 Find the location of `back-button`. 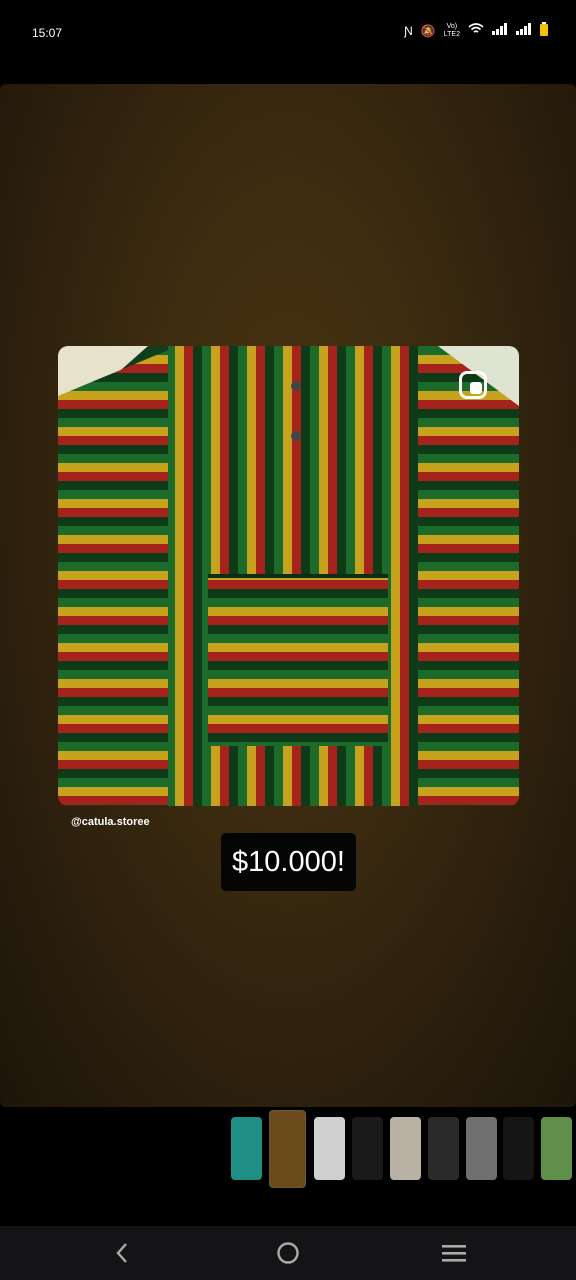

back-button is located at coordinates (122, 1253).